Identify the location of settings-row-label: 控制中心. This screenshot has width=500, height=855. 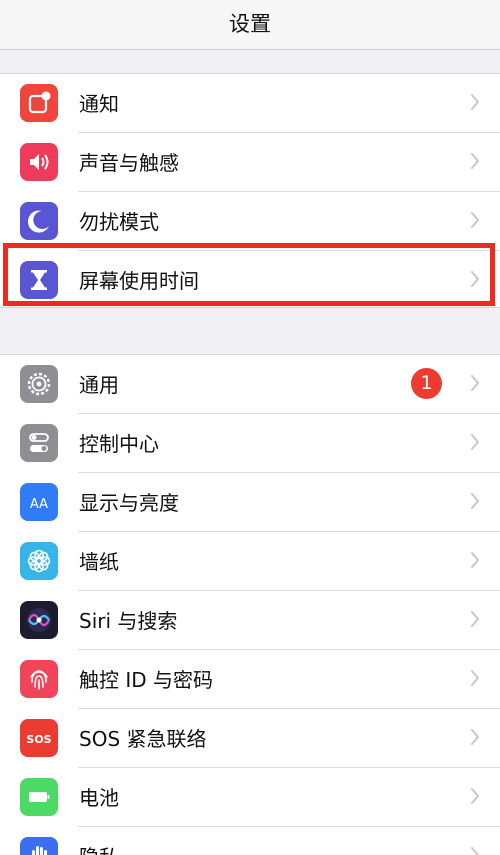
(119, 444).